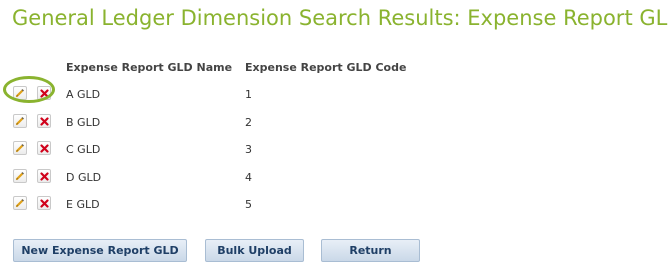 This screenshot has width=669, height=278. What do you see at coordinates (248, 122) in the screenshot?
I see `gld-code: 2` at bounding box center [248, 122].